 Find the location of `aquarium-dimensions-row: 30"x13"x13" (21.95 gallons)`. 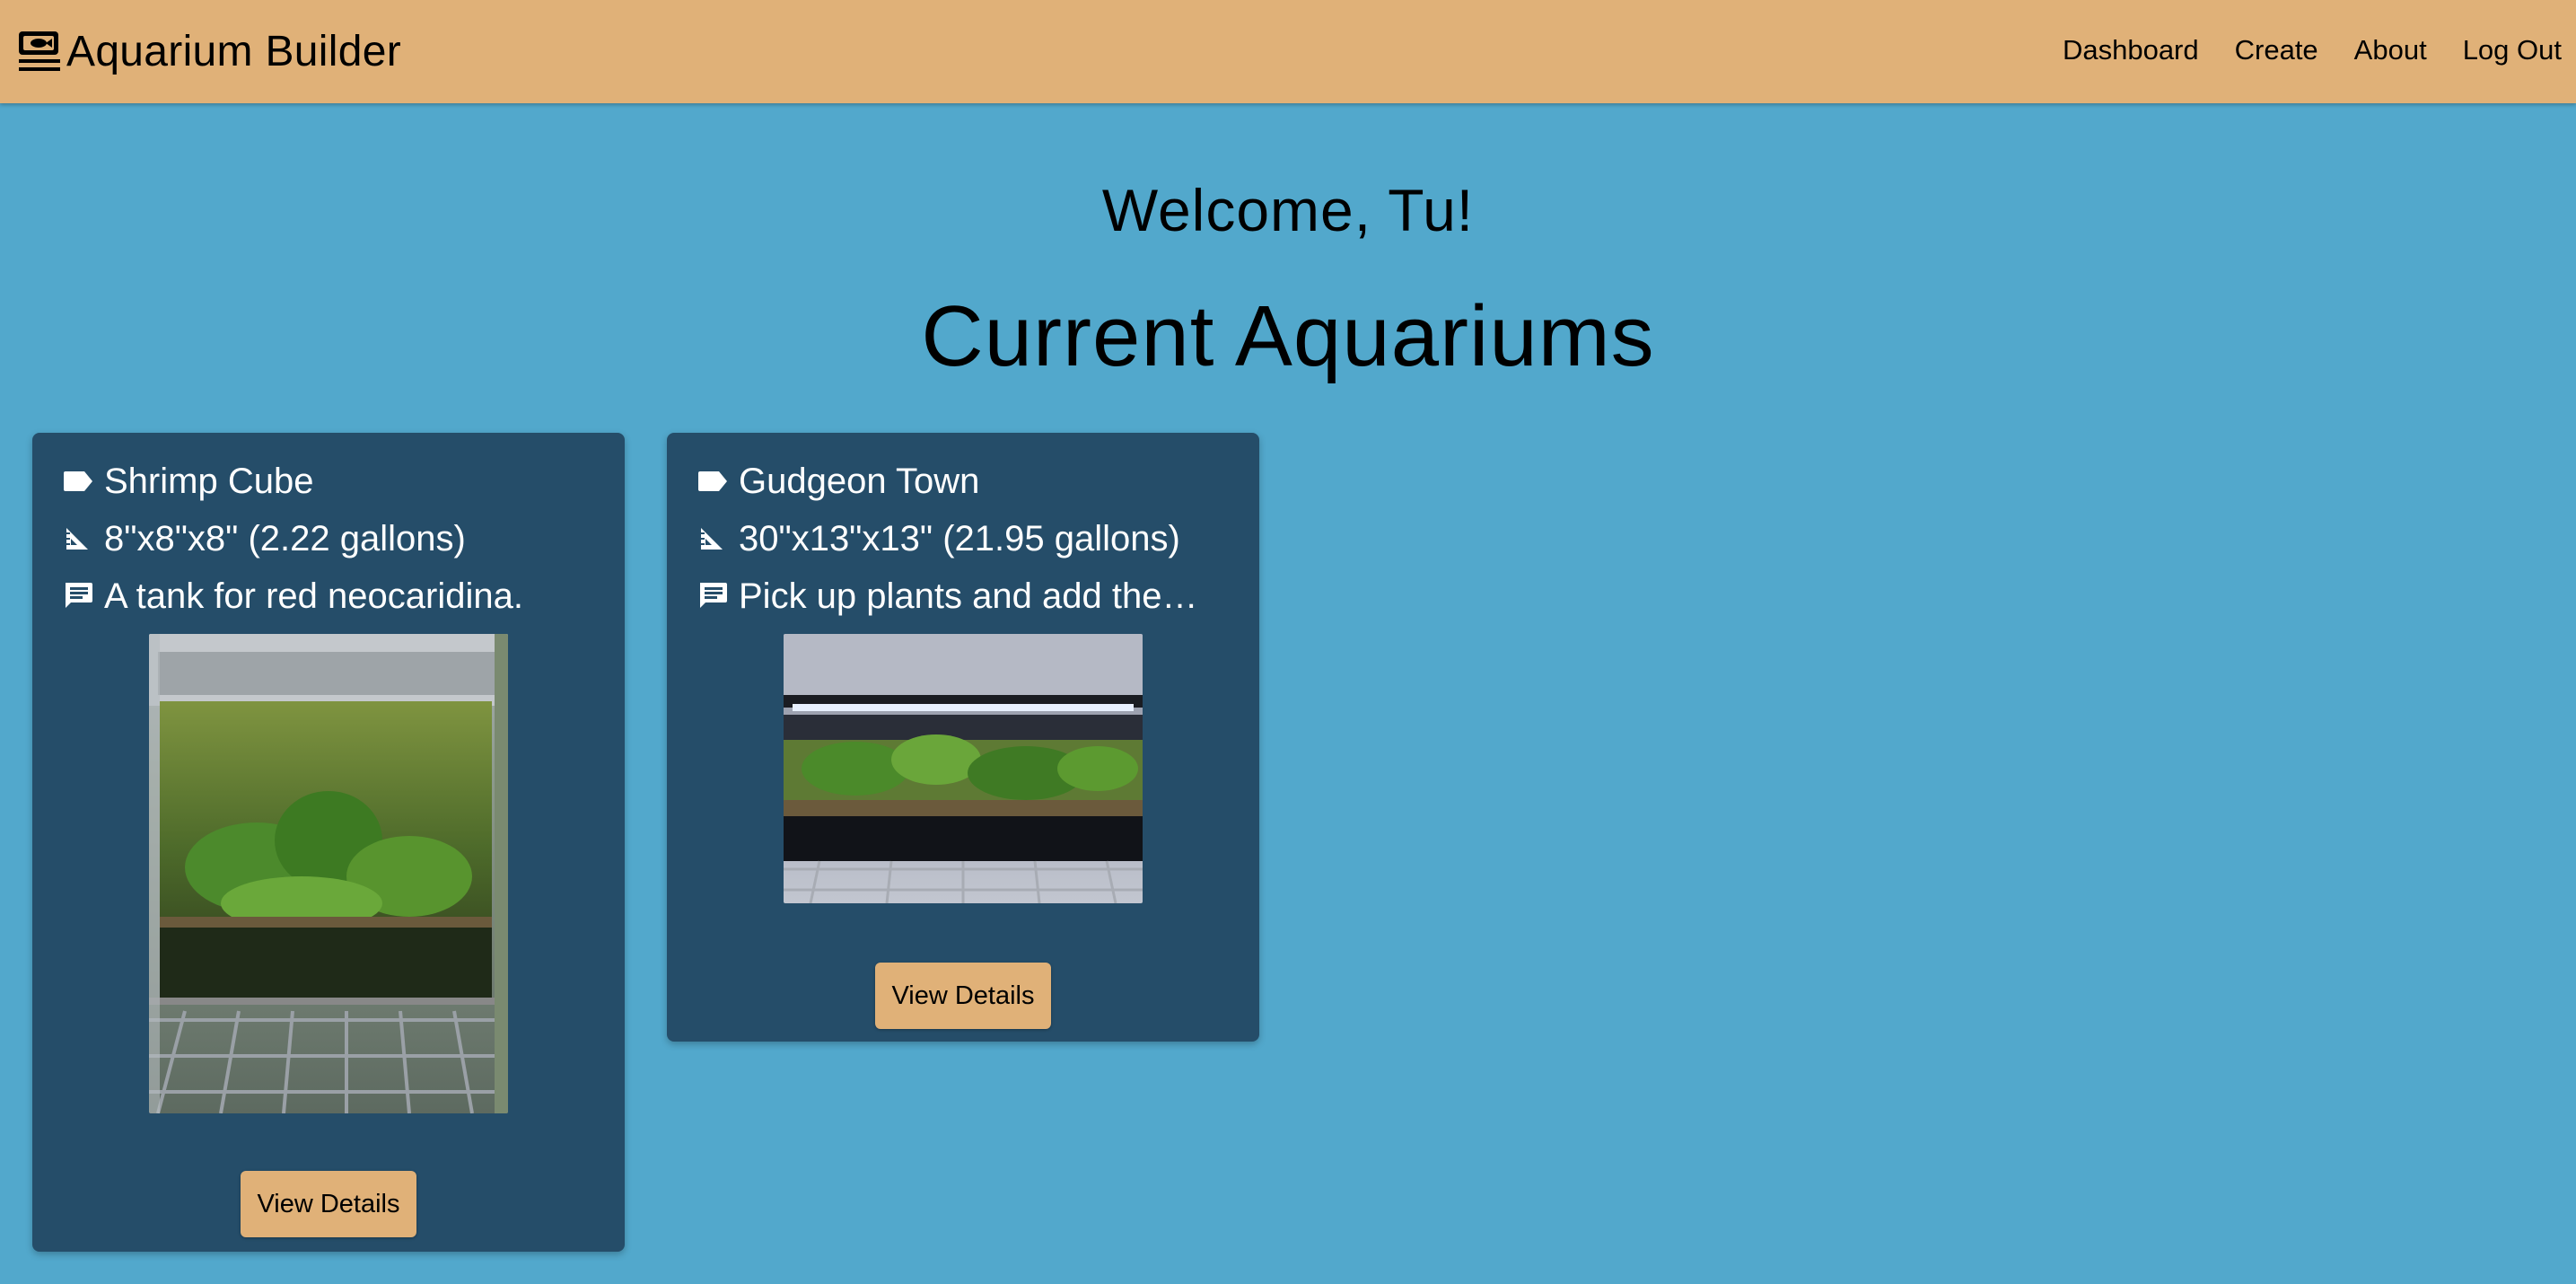

aquarium-dimensions-row: 30"x13"x13" (21.95 gallons) is located at coordinates (966, 539).